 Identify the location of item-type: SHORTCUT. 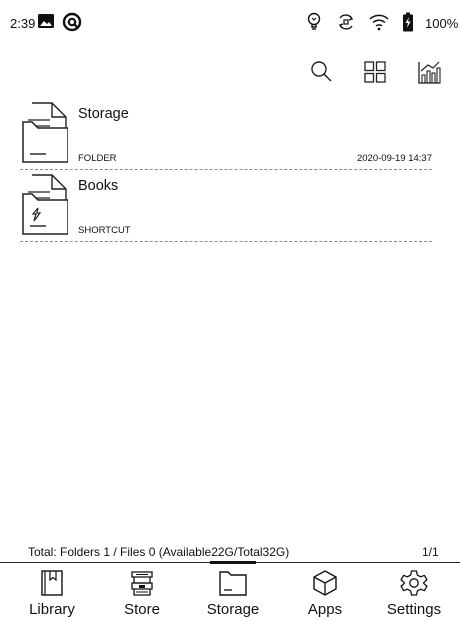
(104, 230).